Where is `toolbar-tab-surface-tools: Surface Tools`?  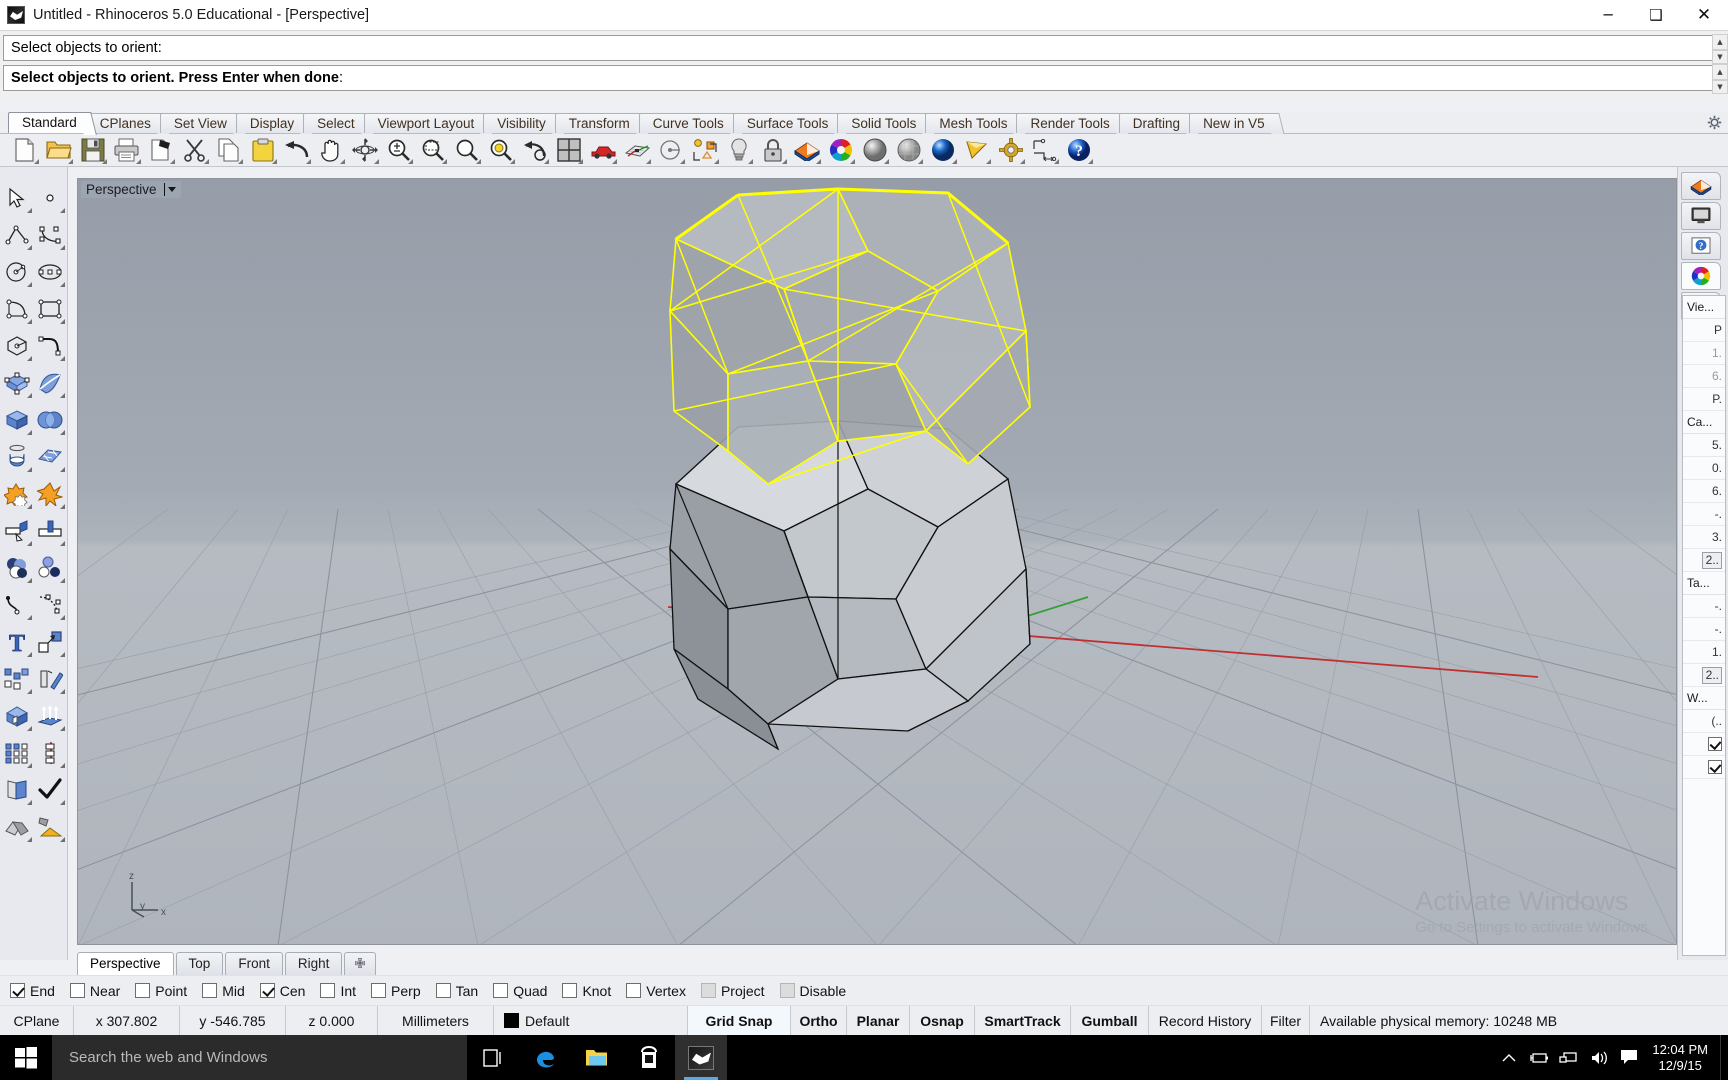
toolbar-tab-surface-tools: Surface Tools is located at coordinates (786, 123).